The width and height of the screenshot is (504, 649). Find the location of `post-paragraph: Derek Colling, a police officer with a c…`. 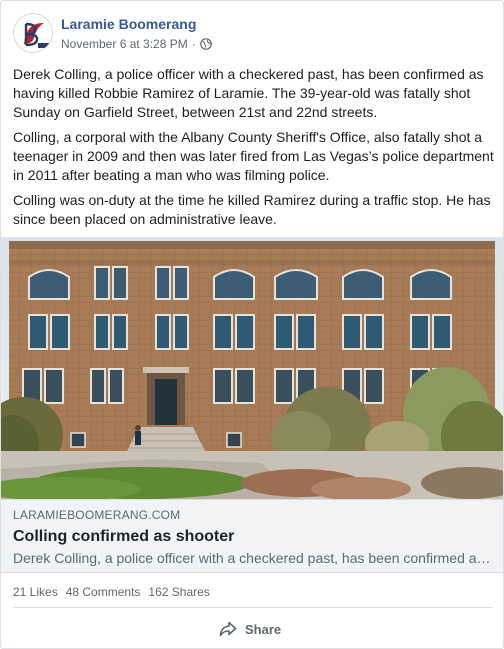

post-paragraph: Derek Colling, a police officer with a c… is located at coordinates (248, 93).